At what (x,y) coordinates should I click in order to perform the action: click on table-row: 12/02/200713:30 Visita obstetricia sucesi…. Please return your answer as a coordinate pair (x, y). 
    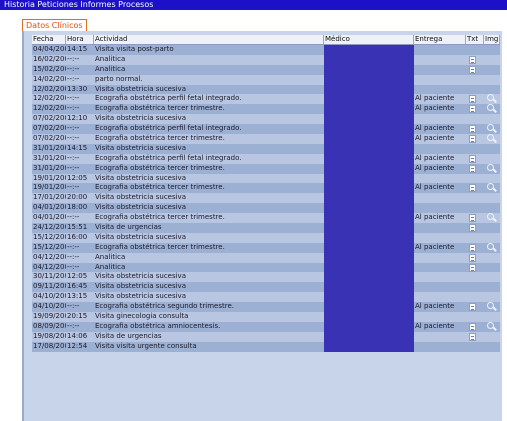
    Looking at the image, I should click on (266, 89).